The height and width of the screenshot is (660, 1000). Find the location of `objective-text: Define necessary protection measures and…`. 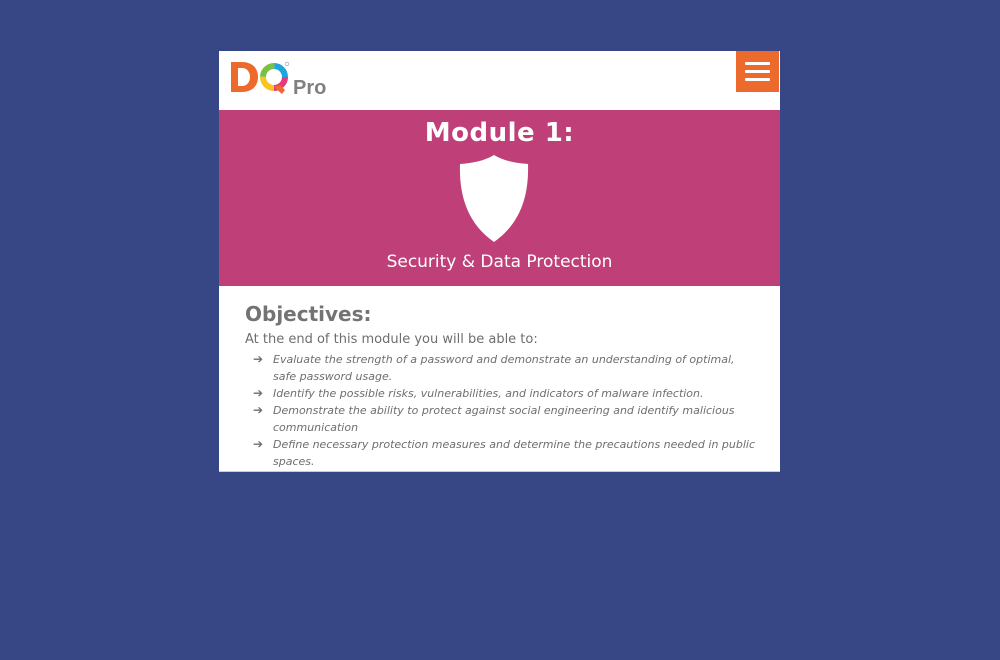

objective-text: Define necessary protection measures and… is located at coordinates (514, 453).